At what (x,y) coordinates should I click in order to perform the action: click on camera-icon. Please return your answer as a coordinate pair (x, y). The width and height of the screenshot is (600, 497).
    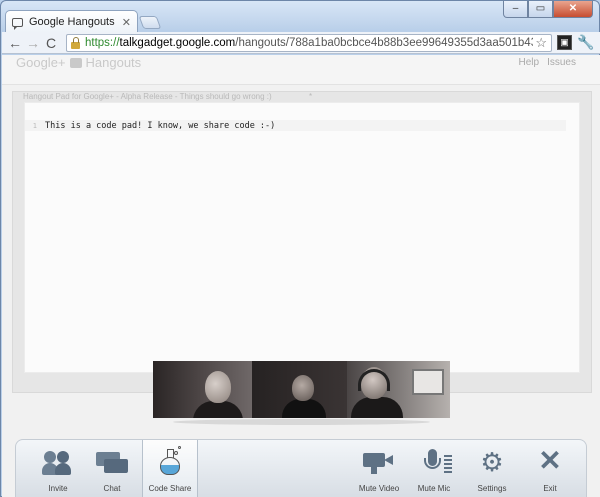
    Looking at the image, I should click on (379, 462).